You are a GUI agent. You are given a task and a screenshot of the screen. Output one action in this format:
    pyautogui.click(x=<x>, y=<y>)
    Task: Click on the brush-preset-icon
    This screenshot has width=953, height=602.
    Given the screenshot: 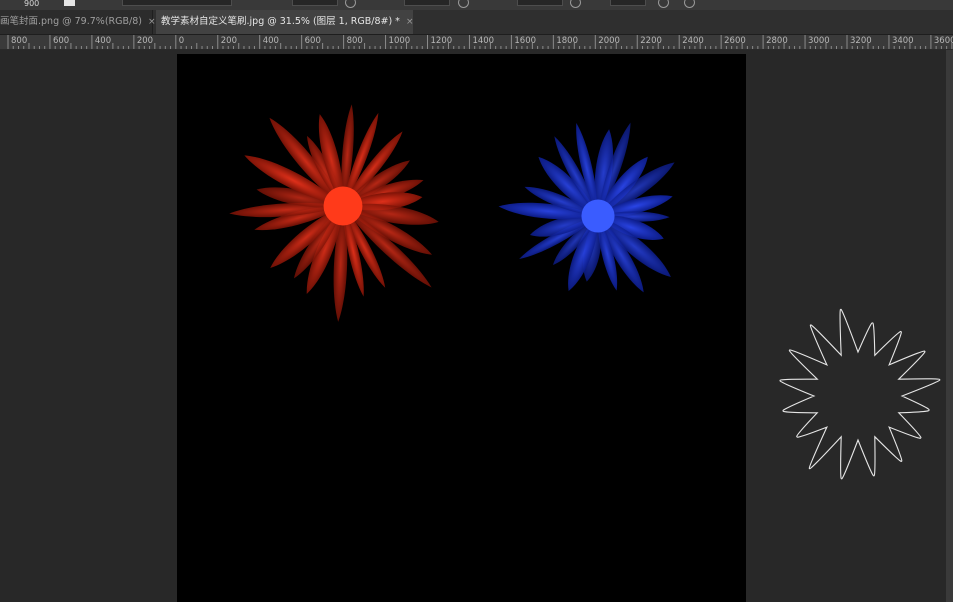 What is the action you would take?
    pyautogui.click(x=69, y=3)
    